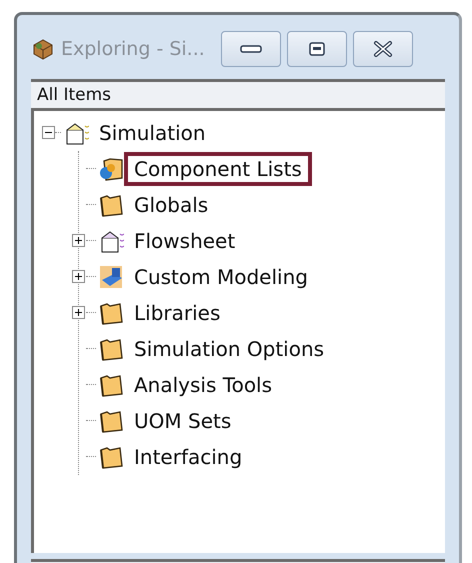  What do you see at coordinates (218, 169) in the screenshot?
I see `tree-item: Component Lists` at bounding box center [218, 169].